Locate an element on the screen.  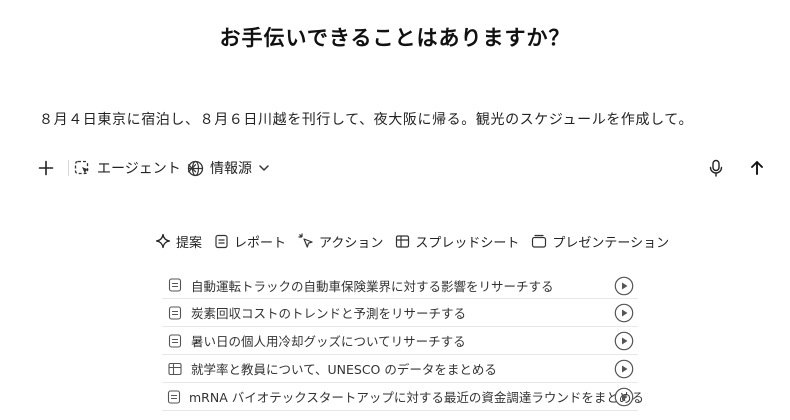
tab-label: レポート is located at coordinates (260, 243).